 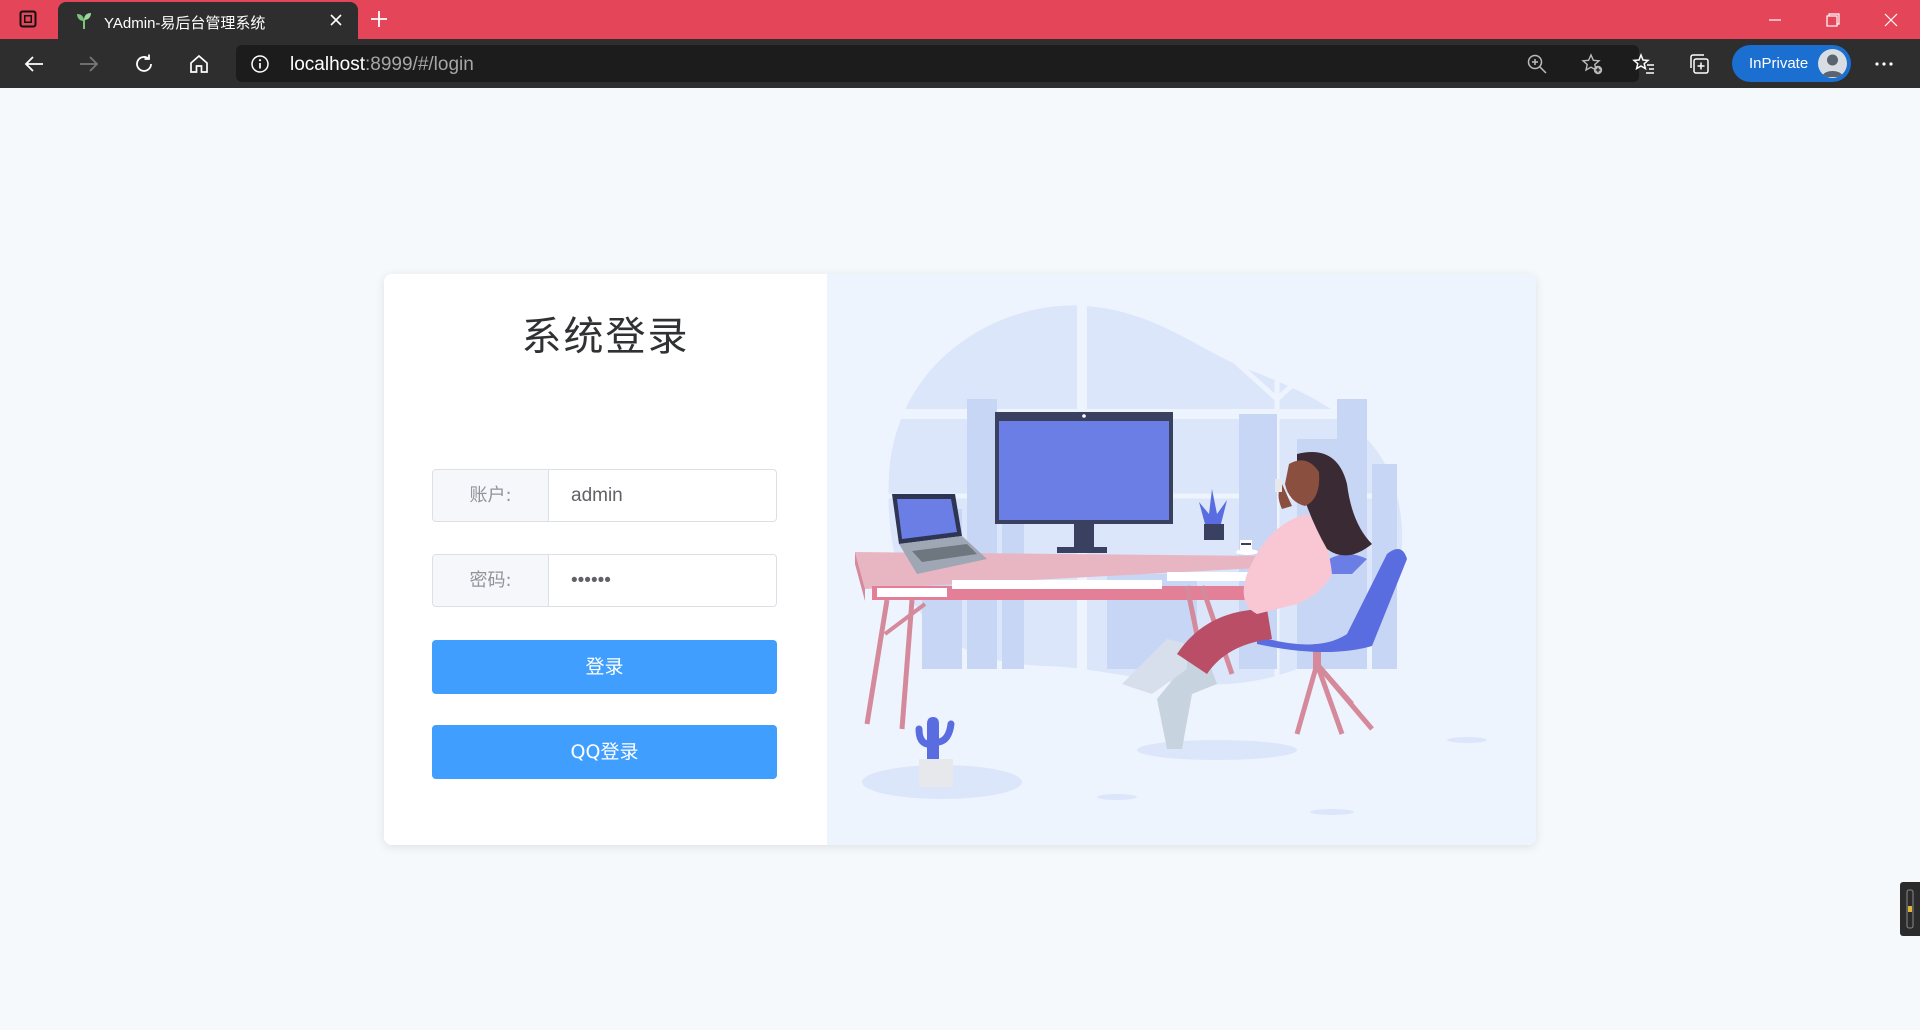 I want to click on url-host: localhost, so click(x=327, y=64).